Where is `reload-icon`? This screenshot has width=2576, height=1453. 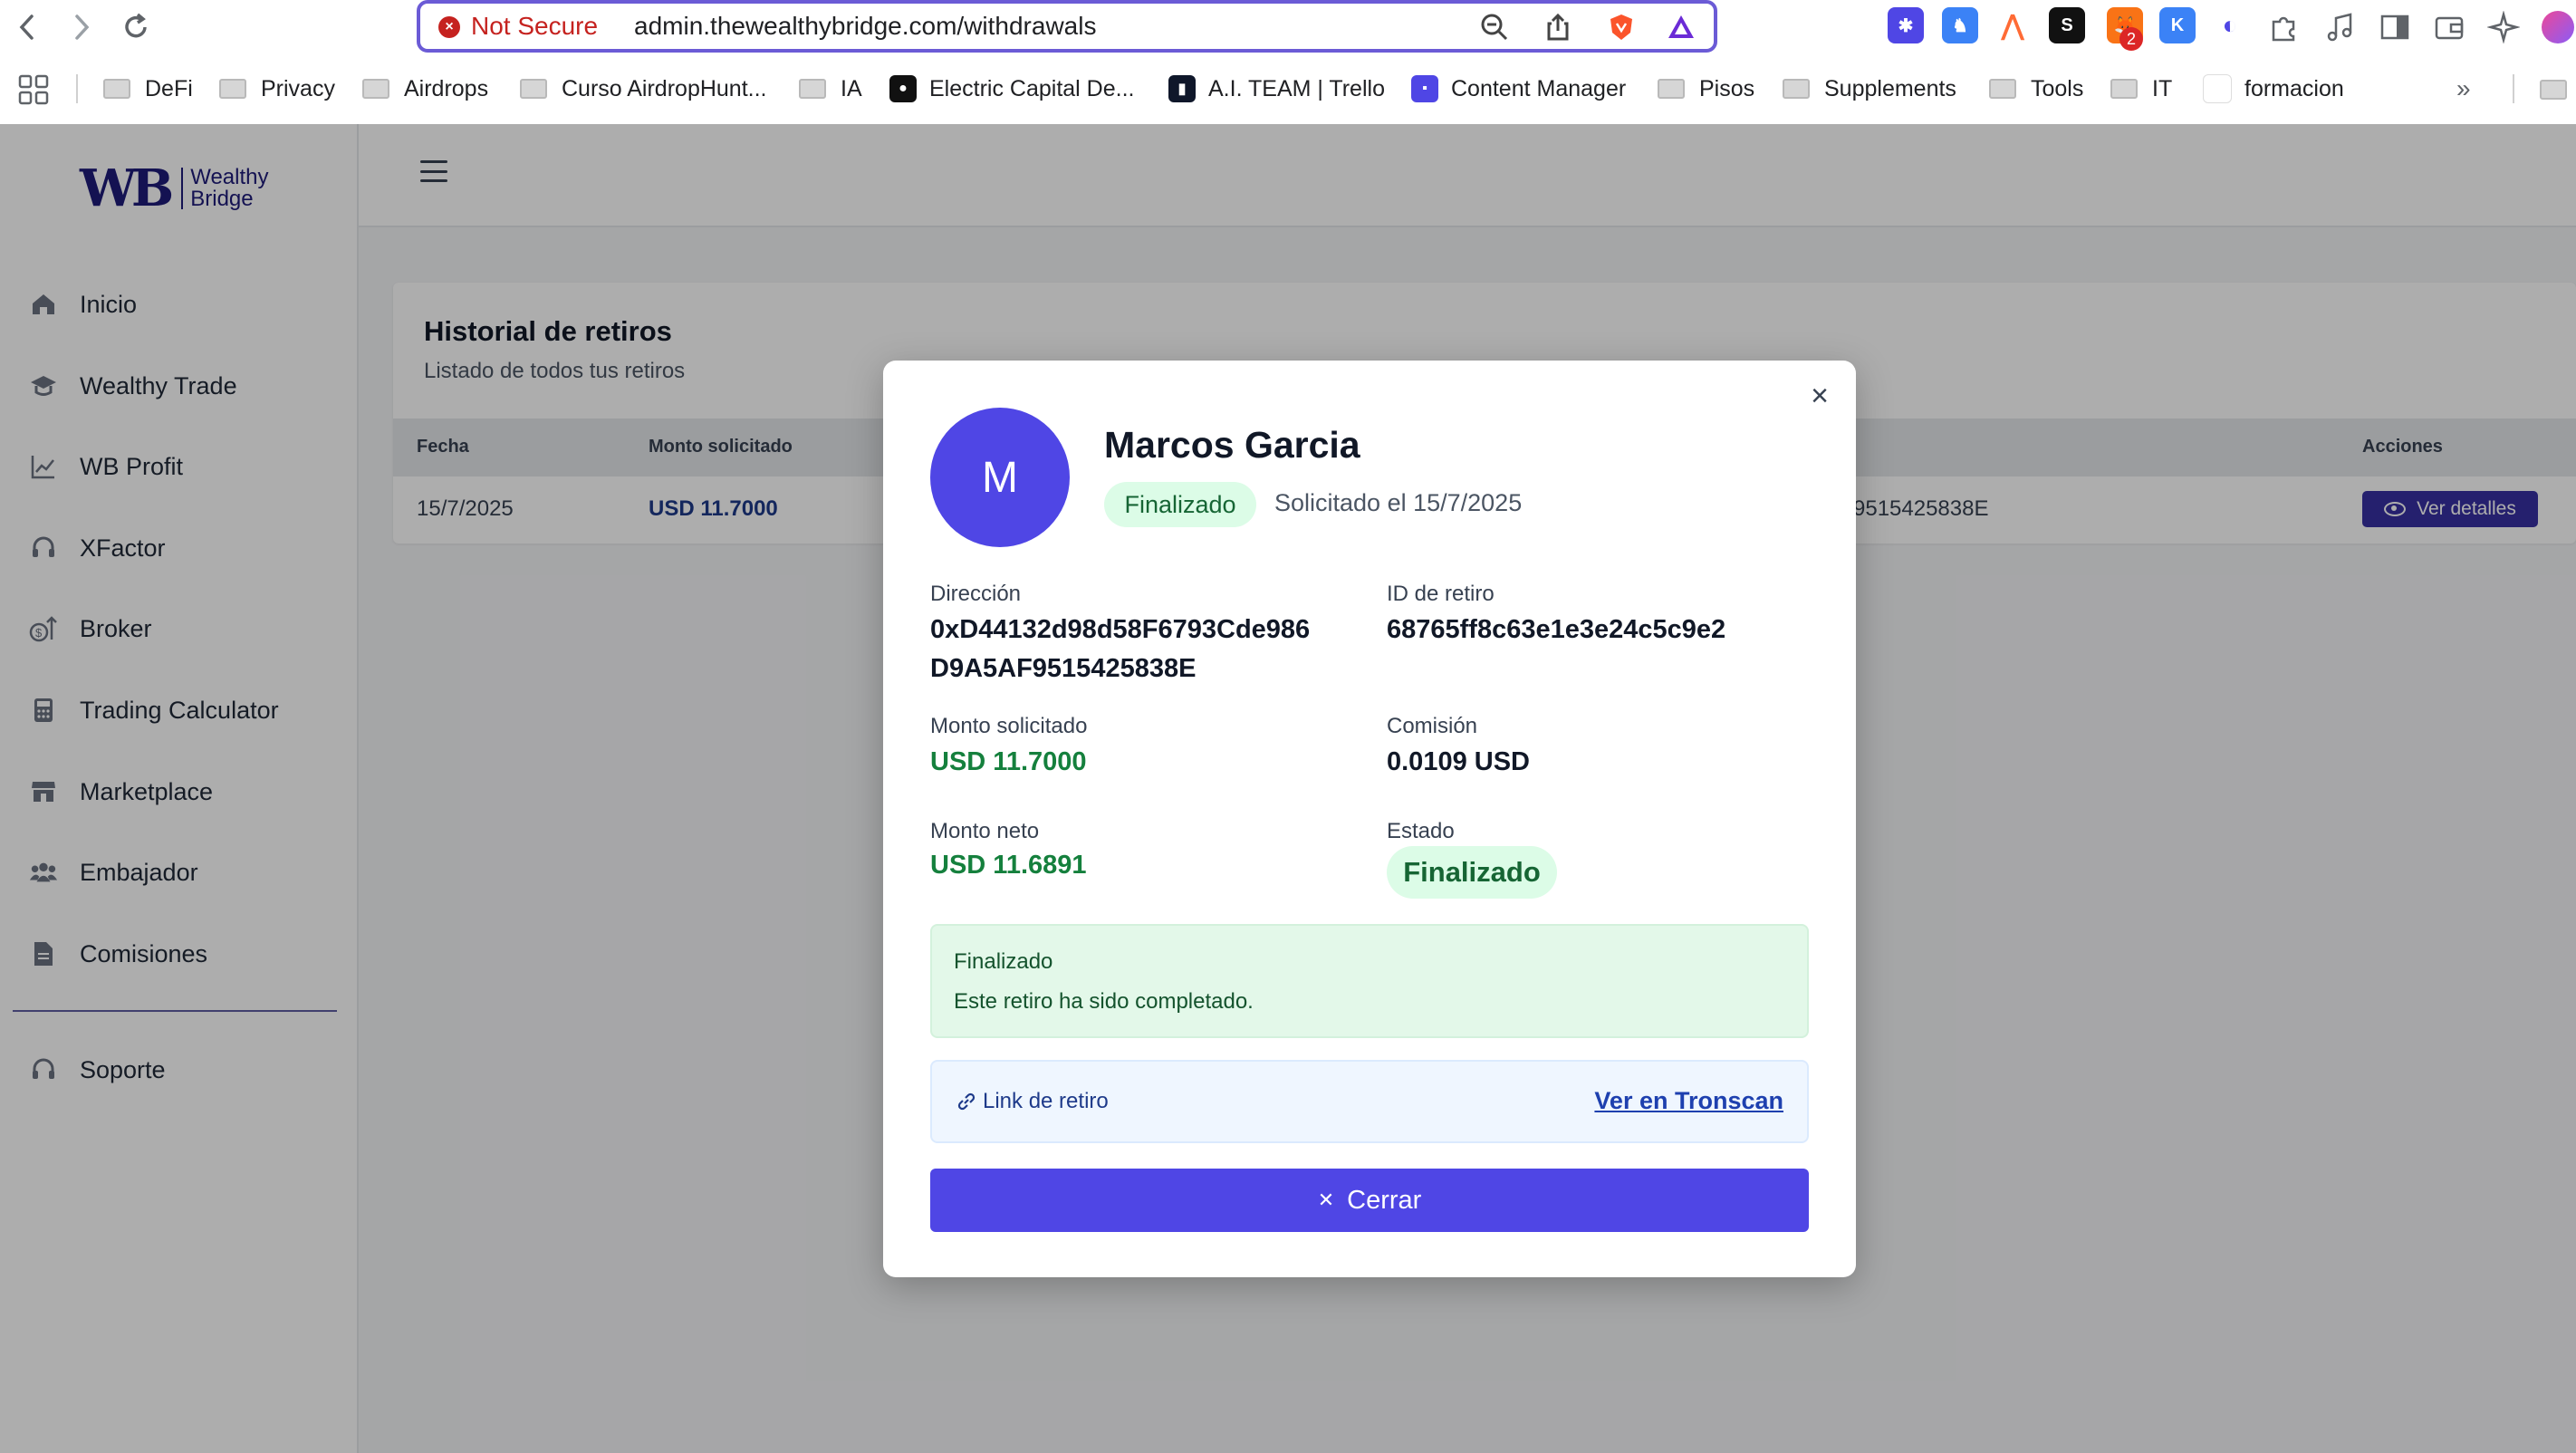 reload-icon is located at coordinates (136, 25).